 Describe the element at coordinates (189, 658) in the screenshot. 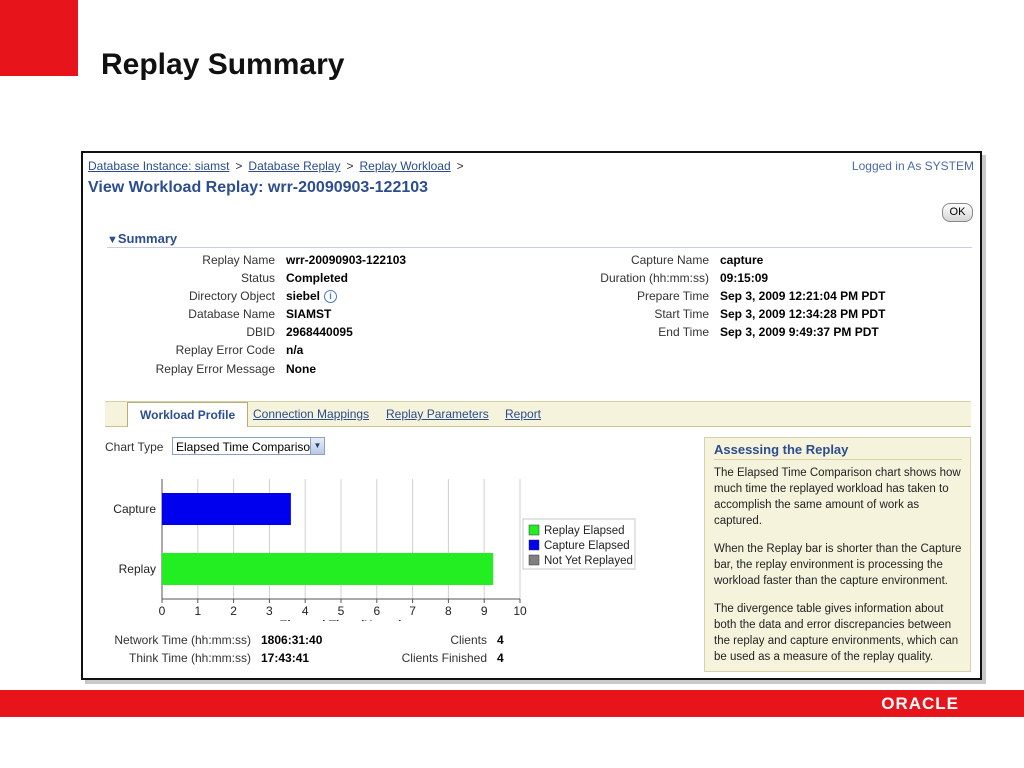

I see `think-time-label: Think Time (hh:mm:ss)` at that location.